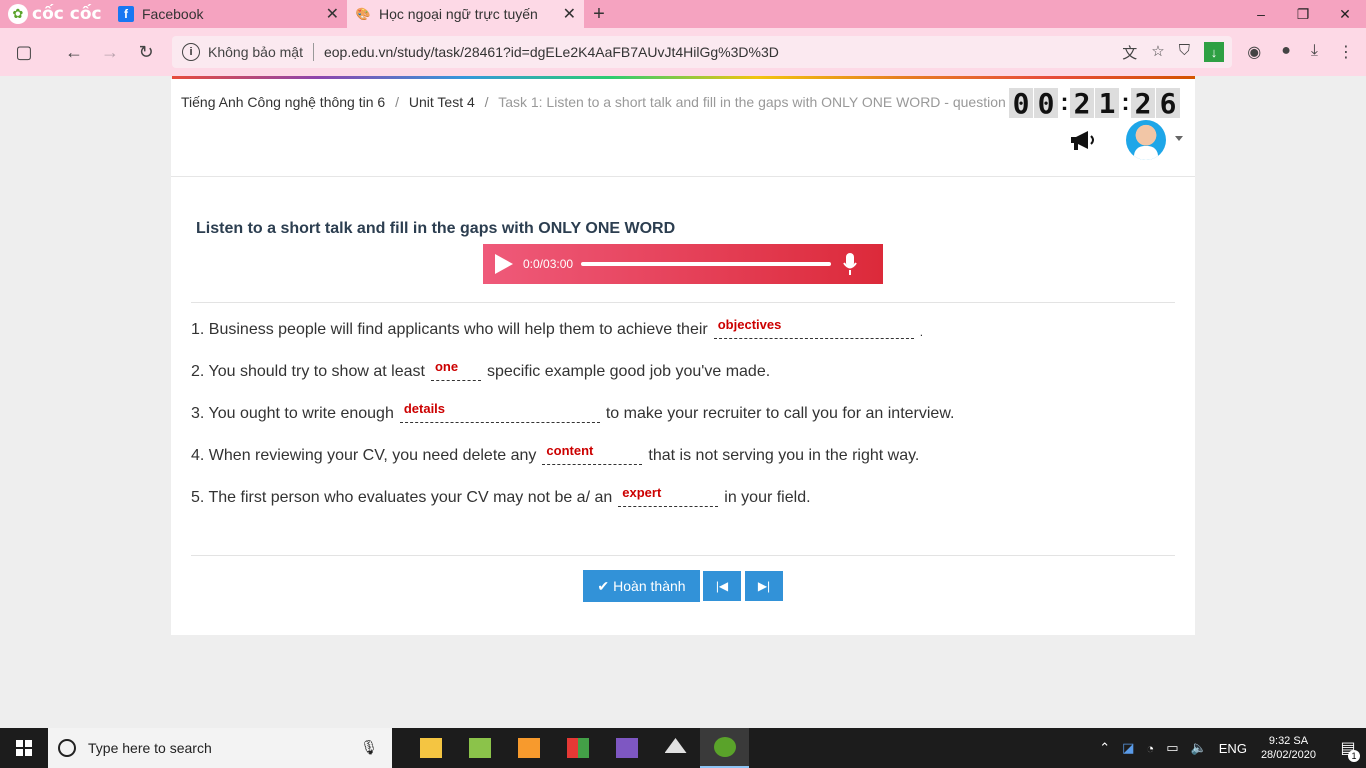 This screenshot has width=1366, height=768. What do you see at coordinates (1128, 748) in the screenshot?
I see `tray-app-icon: ◪` at bounding box center [1128, 748].